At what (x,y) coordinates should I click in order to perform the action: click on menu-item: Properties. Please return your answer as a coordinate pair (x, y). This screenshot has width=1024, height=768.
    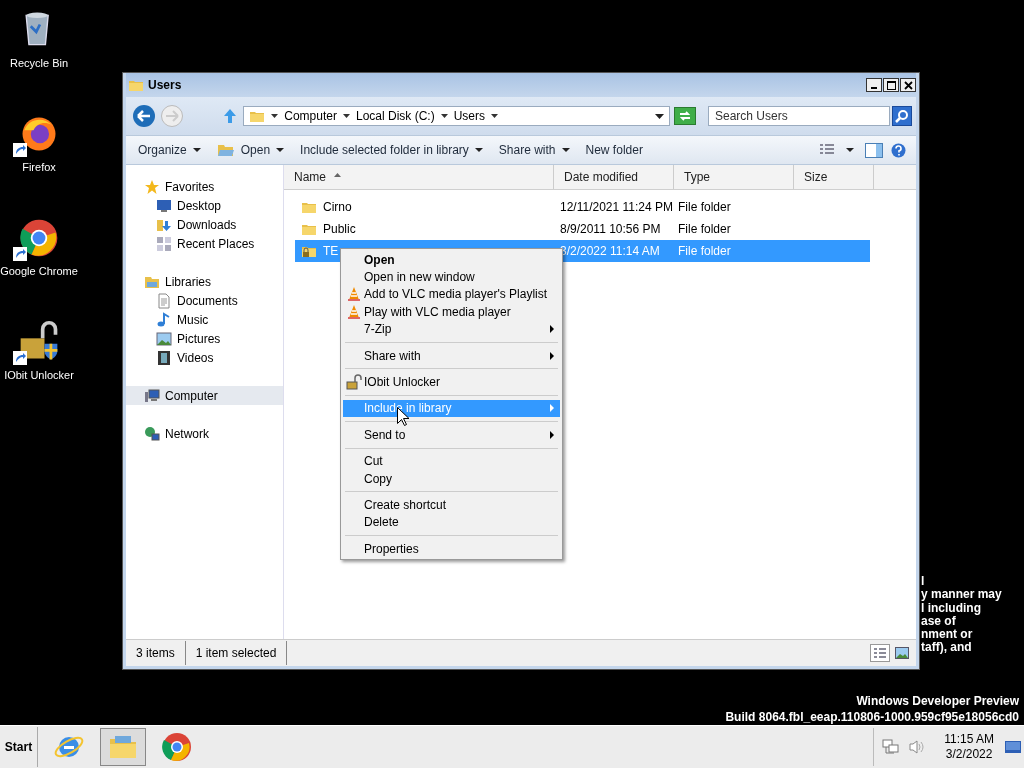
    Looking at the image, I should click on (451, 549).